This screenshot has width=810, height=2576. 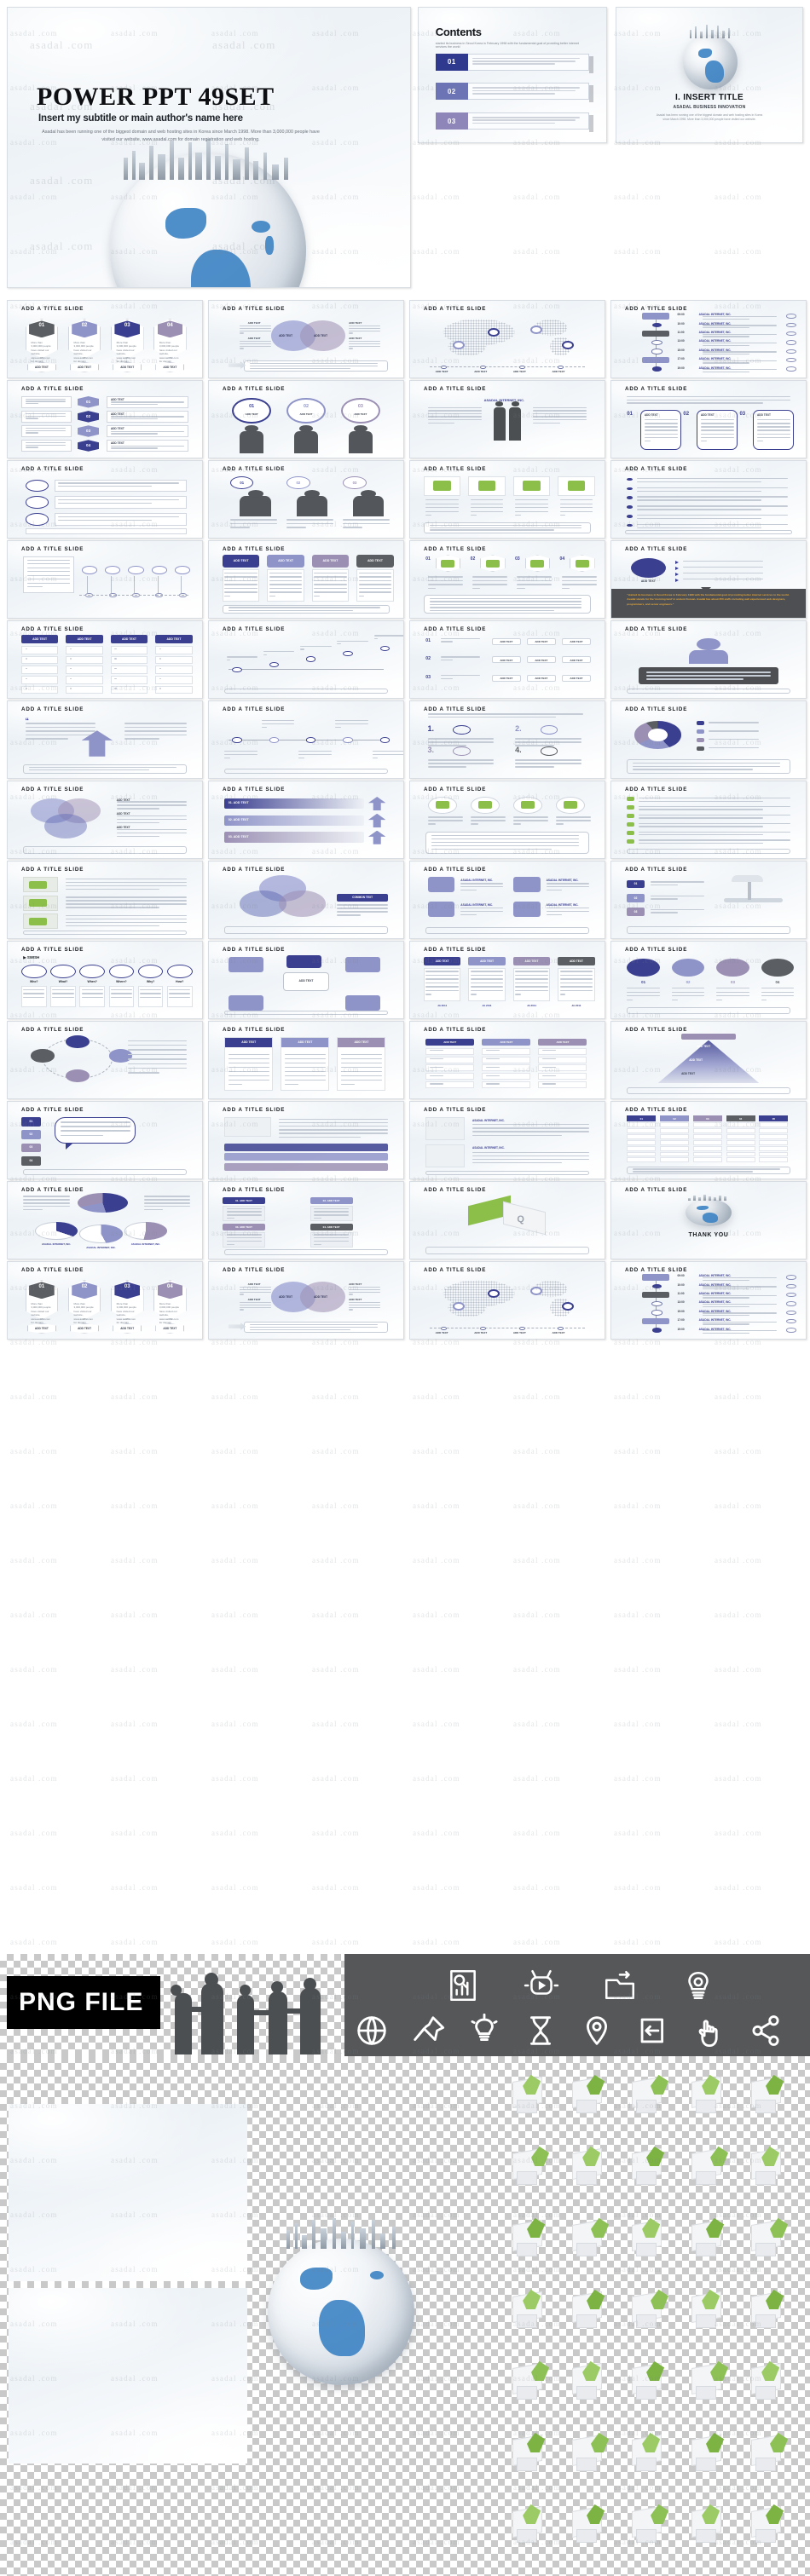 I want to click on timeline-node, so click(x=483, y=1328).